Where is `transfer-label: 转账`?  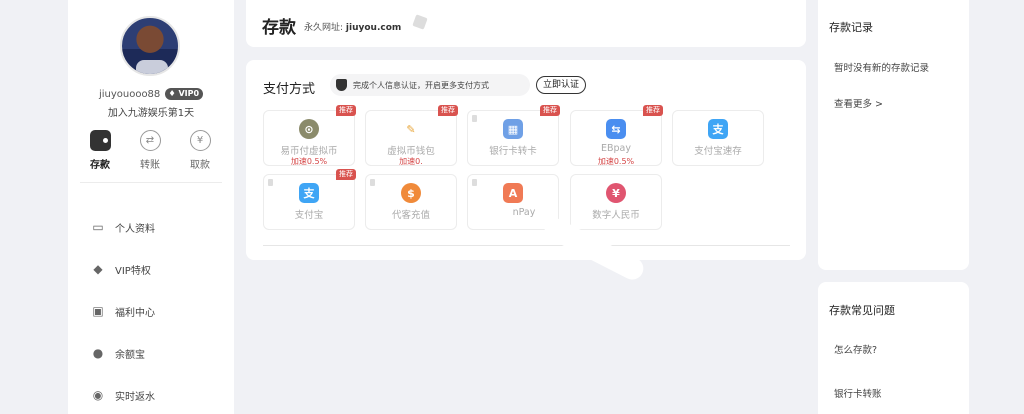
transfer-label: 转账 is located at coordinates (150, 165).